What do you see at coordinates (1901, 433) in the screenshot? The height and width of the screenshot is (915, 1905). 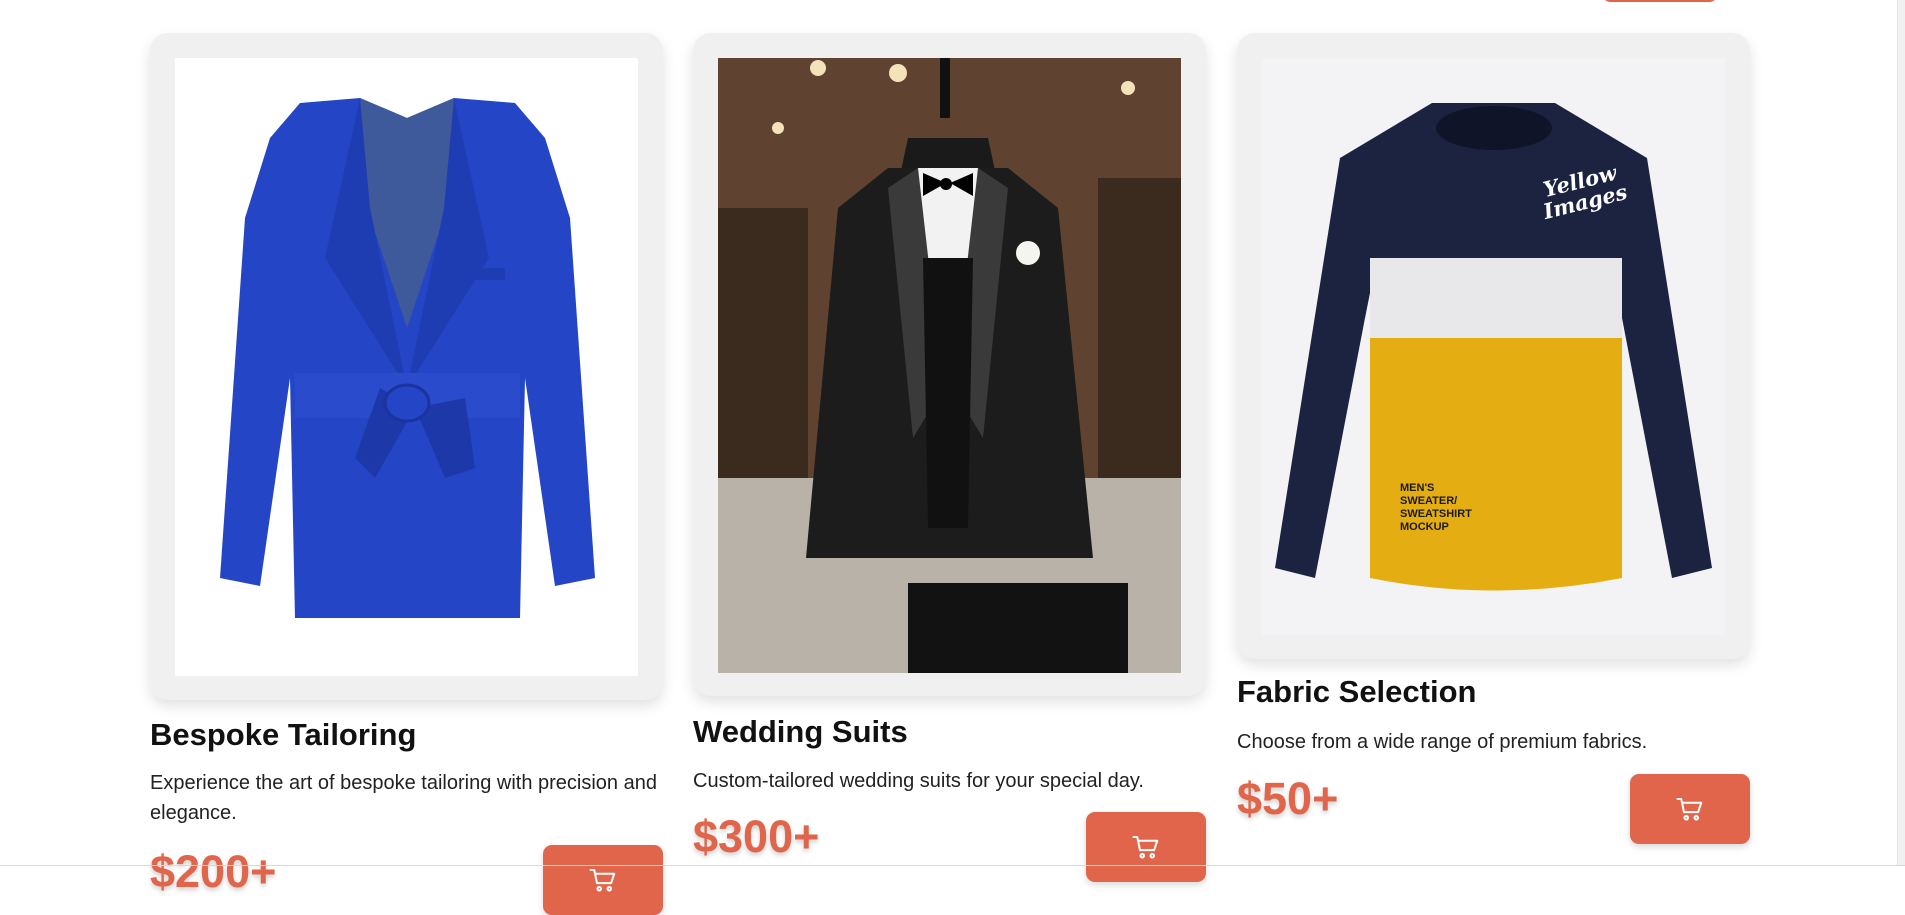 I see `vertical-scrollbar` at bounding box center [1901, 433].